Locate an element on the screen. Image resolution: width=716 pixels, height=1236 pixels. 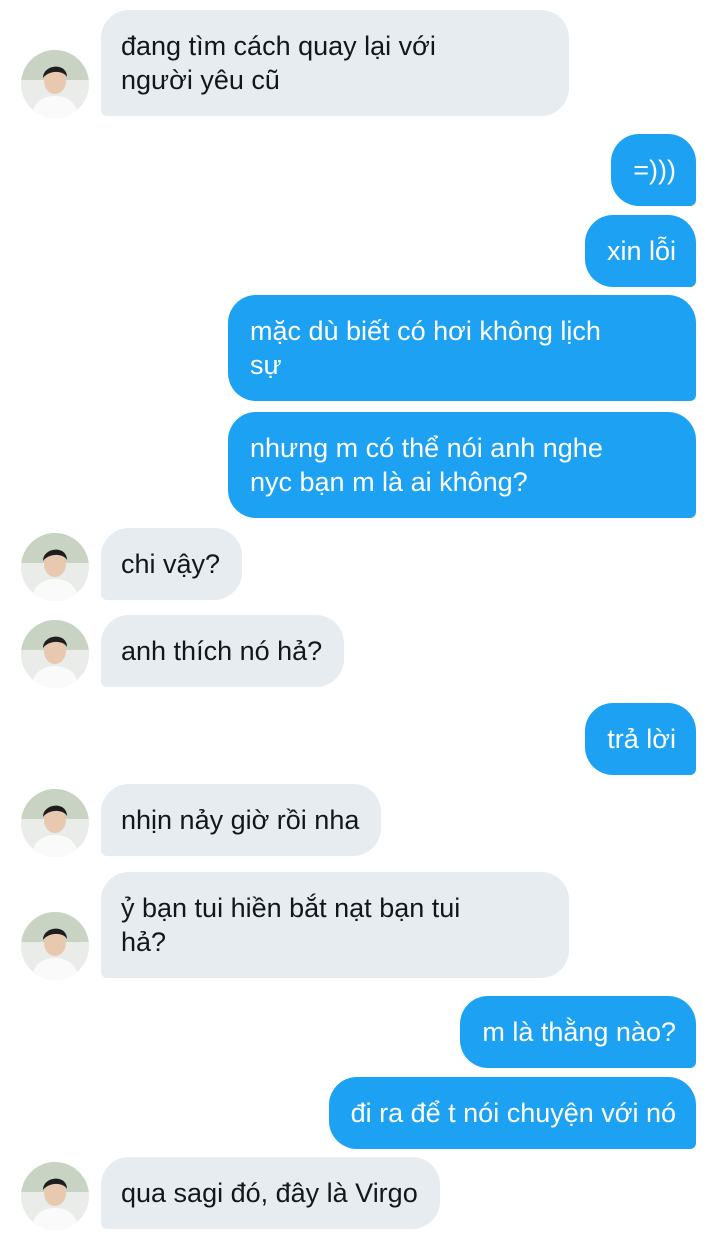
message-bubble-outgoing: =))) is located at coordinates (653, 170).